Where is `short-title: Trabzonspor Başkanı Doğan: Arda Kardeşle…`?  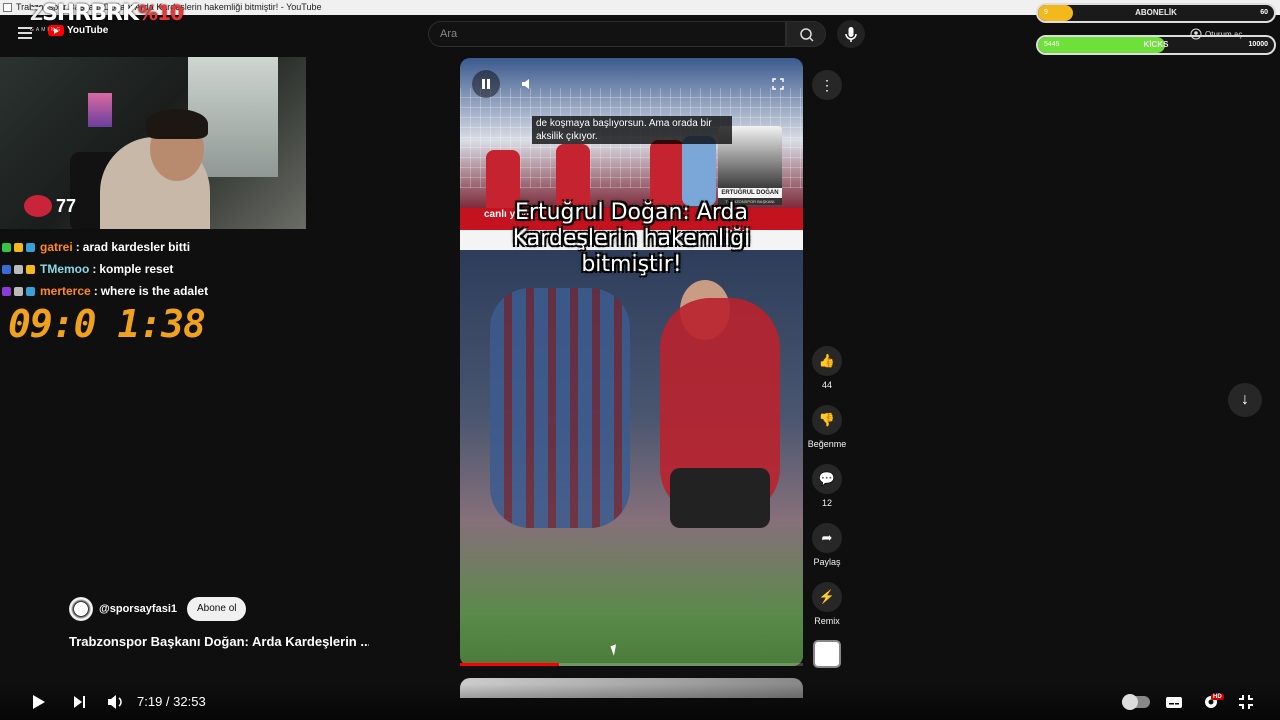 short-title: Trabzonspor Başkanı Doğan: Arda Kardeşle… is located at coordinates (219, 641).